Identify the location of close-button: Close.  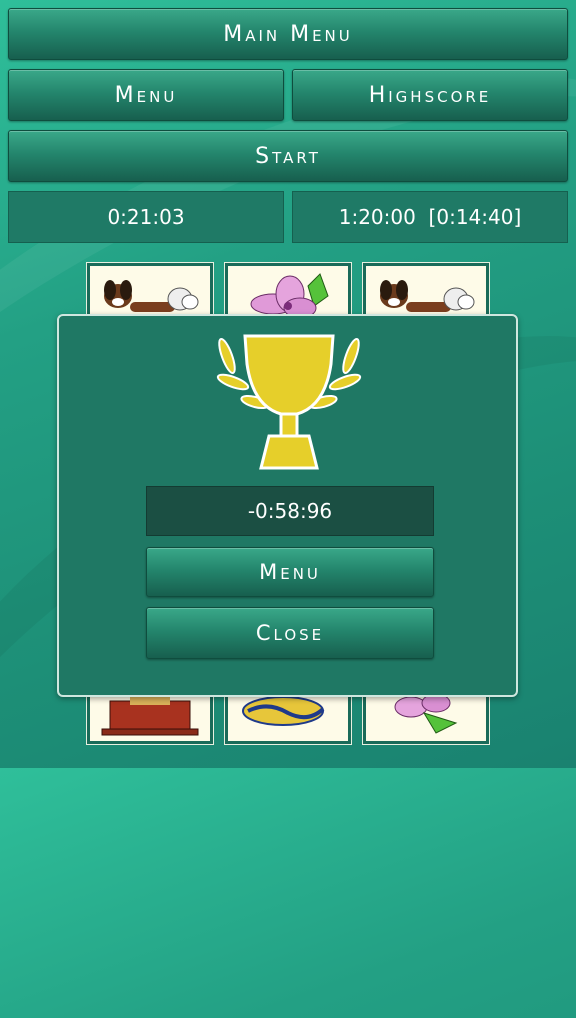
(290, 633).